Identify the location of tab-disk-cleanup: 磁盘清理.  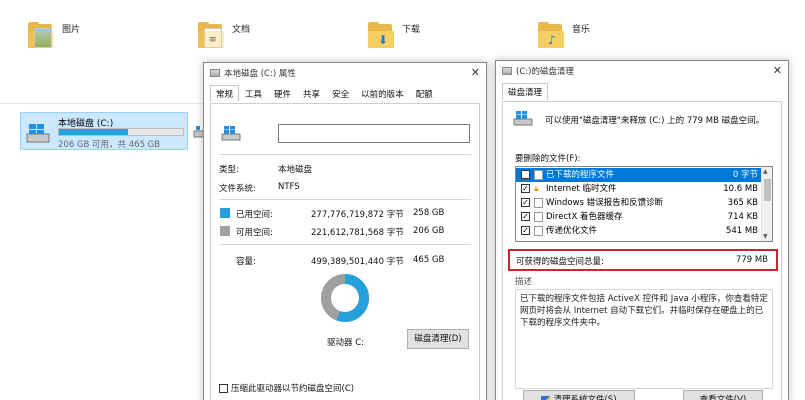
(525, 91).